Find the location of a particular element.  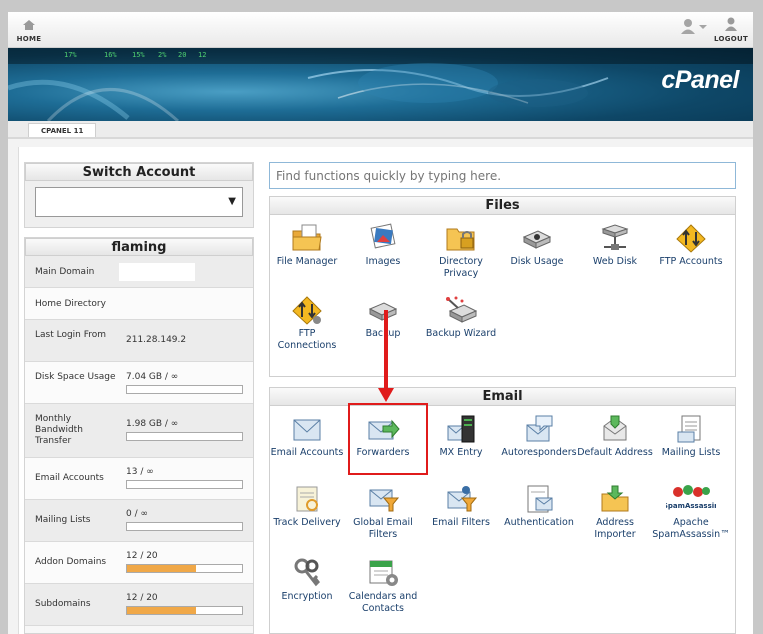

annotation-arrow-line is located at coordinates (386, 350).